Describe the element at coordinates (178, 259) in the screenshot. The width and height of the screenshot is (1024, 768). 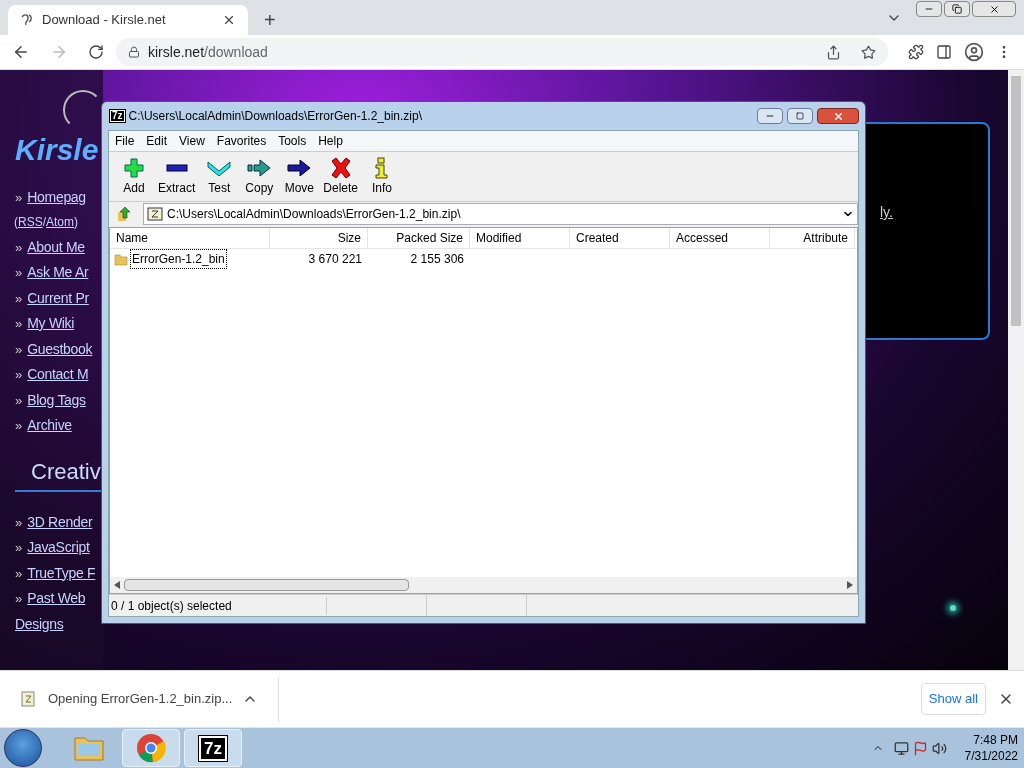
I see `file-name-cell: ErrorGen-1.2_bin` at that location.